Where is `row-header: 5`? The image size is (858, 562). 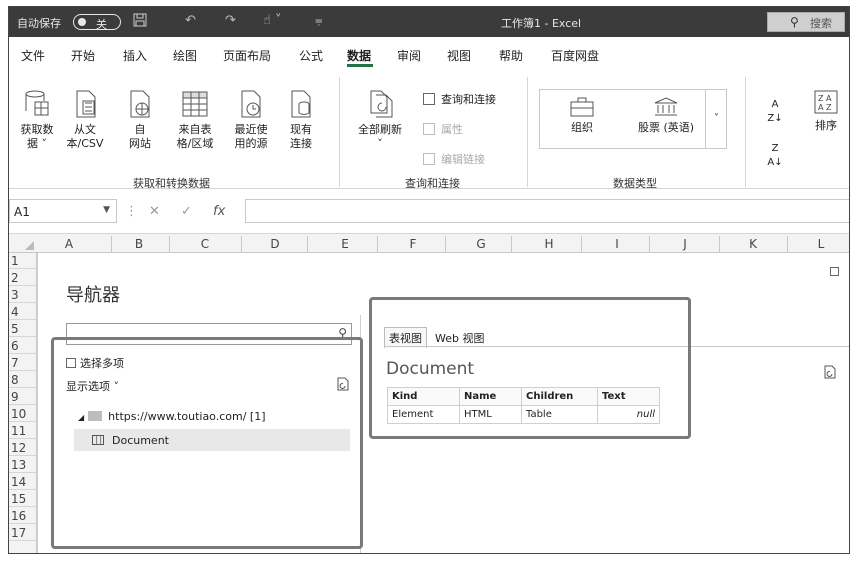 row-header: 5 is located at coordinates (23, 329).